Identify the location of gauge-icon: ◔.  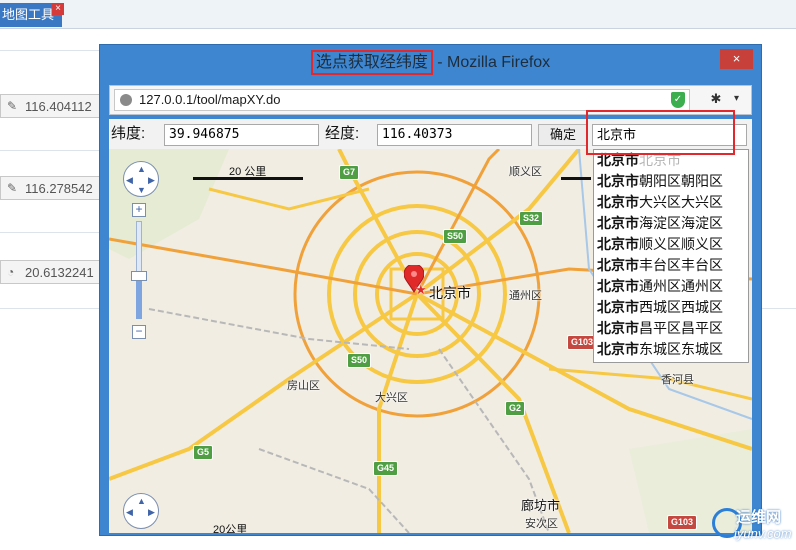
(11, 272).